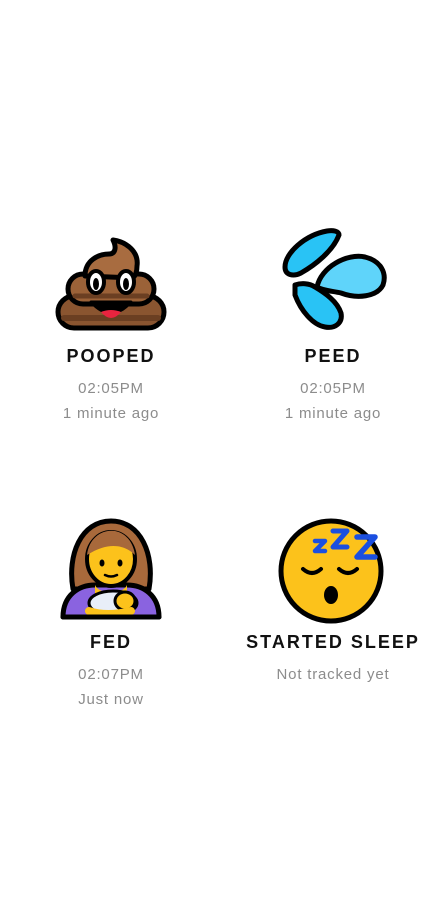 This screenshot has height=912, width=444. Describe the element at coordinates (111, 642) in the screenshot. I see `tile-label: FED` at that location.